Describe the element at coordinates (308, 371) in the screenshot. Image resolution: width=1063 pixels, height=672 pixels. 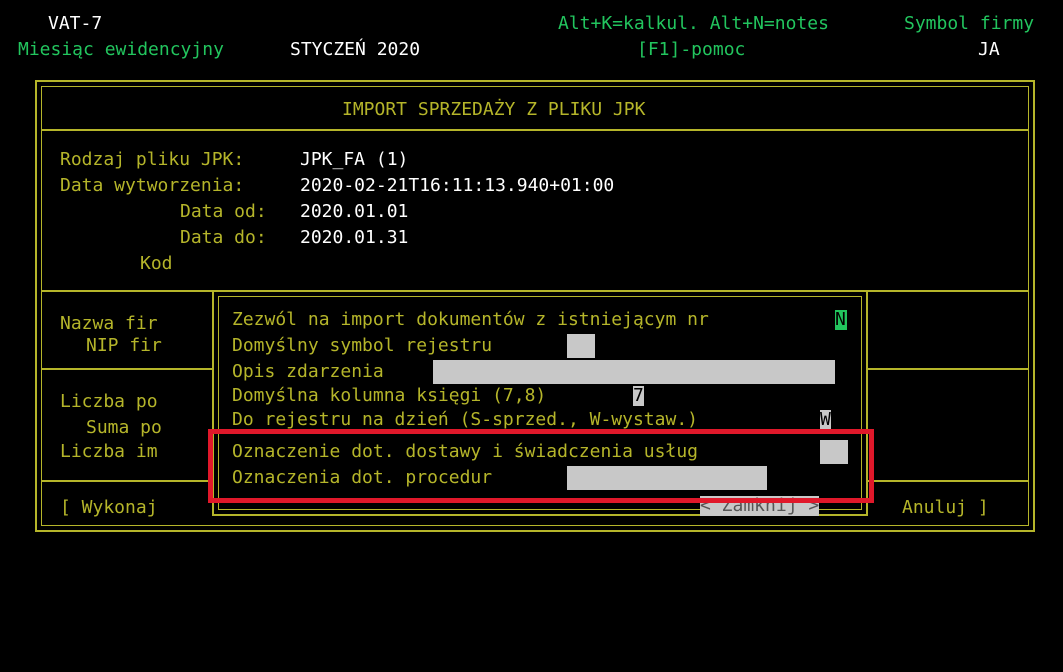
I see `event-desc-label: Opis zdarzenia` at that location.